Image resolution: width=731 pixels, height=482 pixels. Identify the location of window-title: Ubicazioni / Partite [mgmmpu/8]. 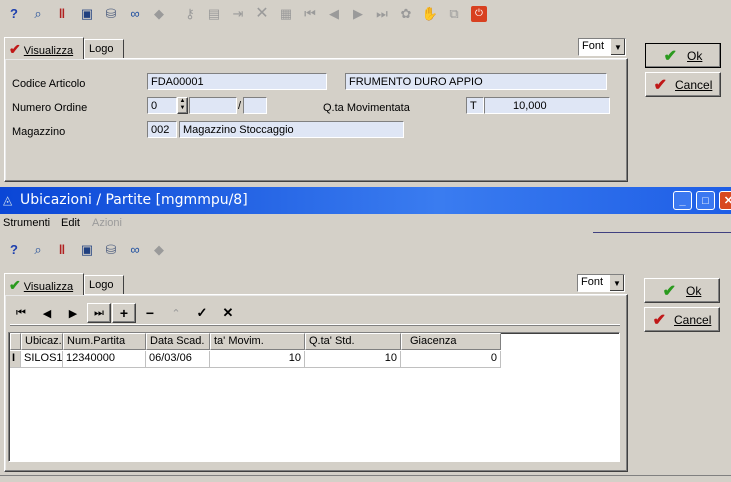
(134, 200).